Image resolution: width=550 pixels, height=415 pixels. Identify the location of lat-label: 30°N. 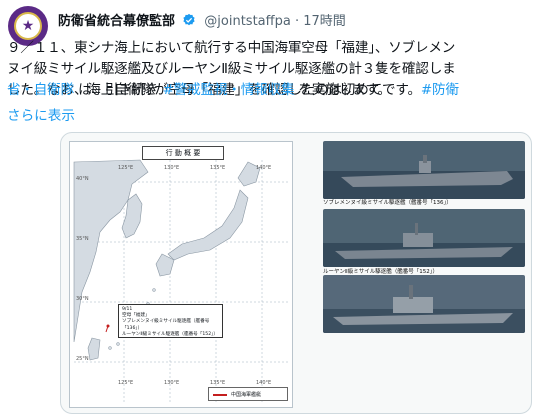
(82, 299).